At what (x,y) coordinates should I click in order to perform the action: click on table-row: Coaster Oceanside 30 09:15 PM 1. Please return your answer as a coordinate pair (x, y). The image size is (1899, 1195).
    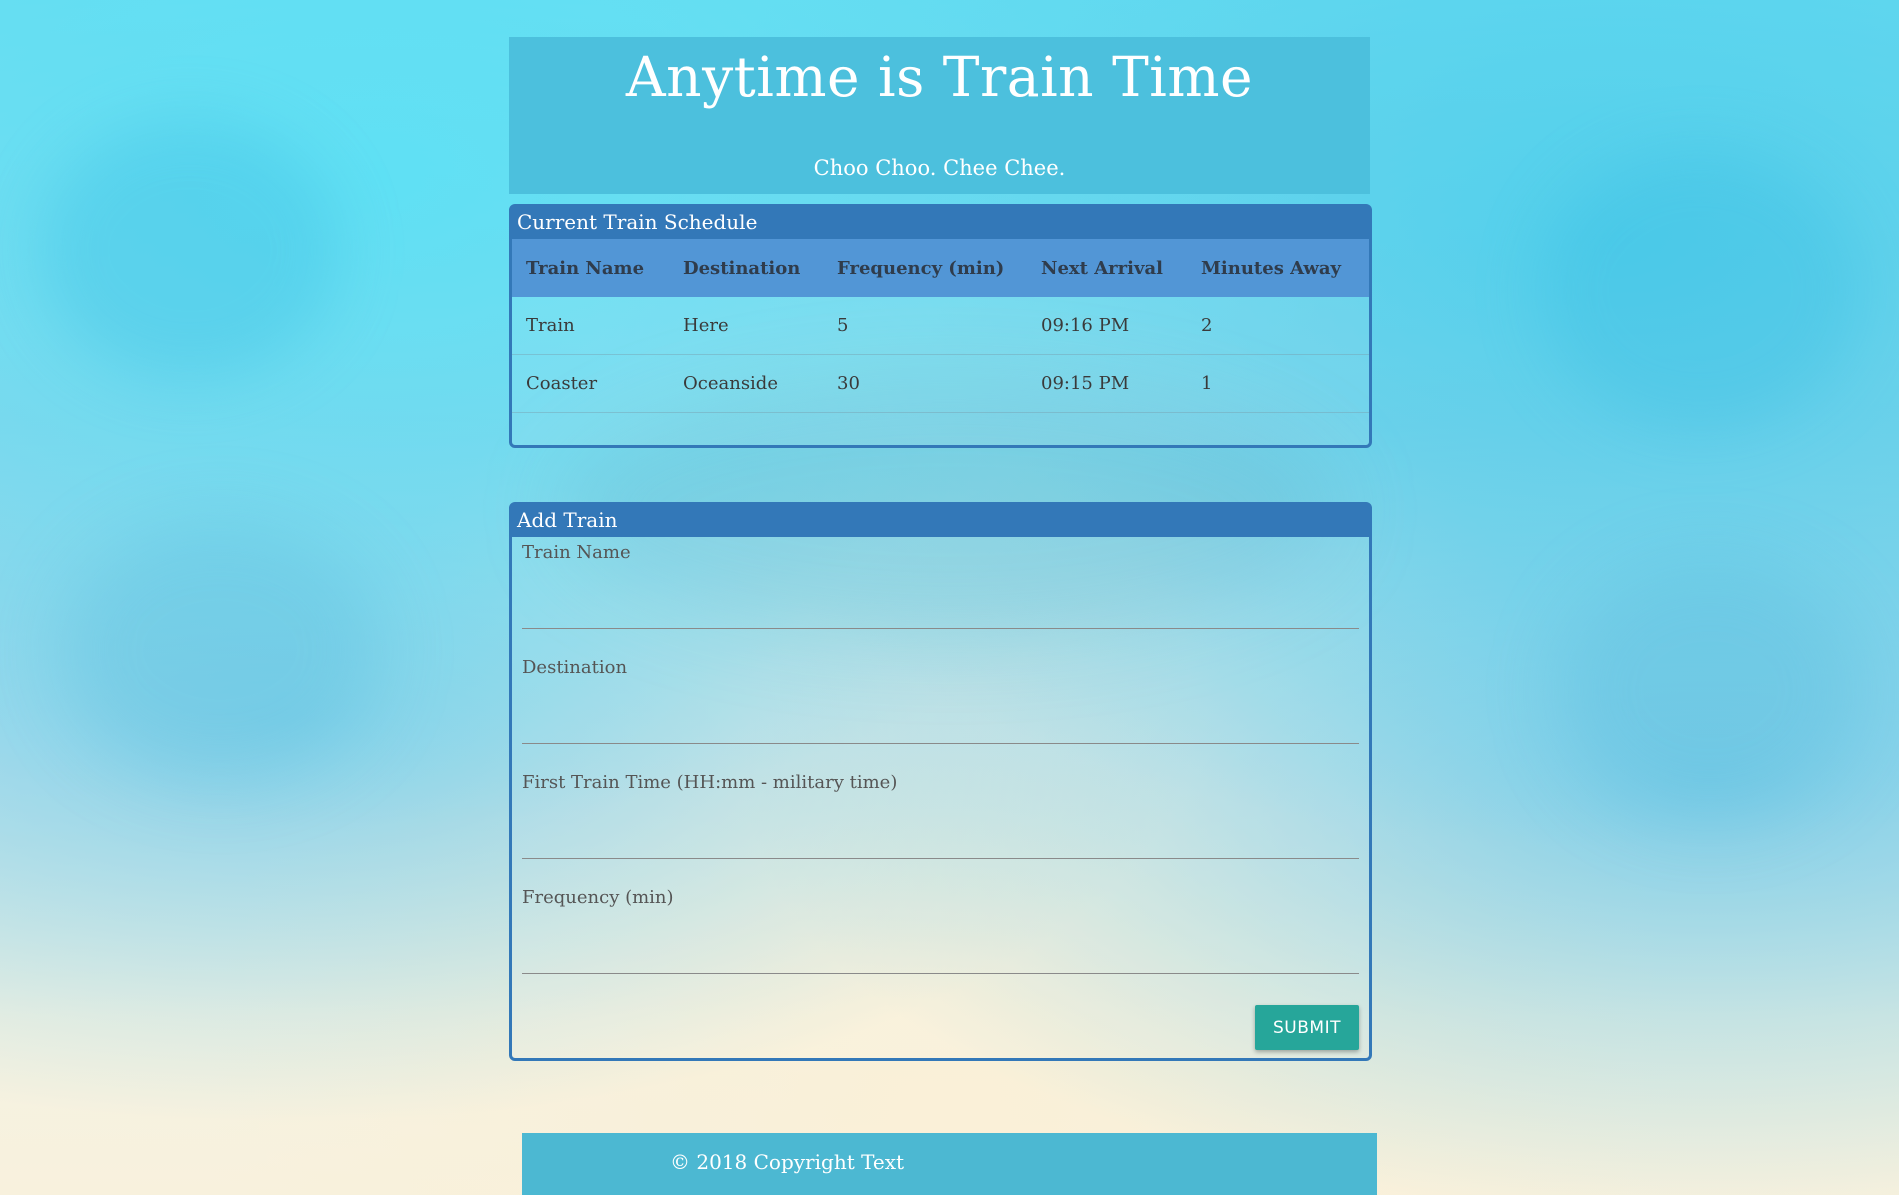
    Looking at the image, I should click on (940, 383).